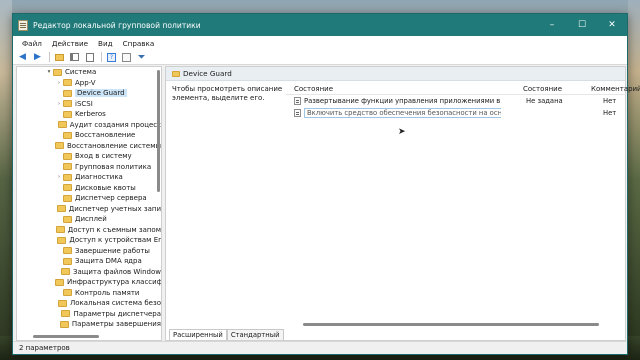  What do you see at coordinates (320, 347) in the screenshot?
I see `status-bar: 2 параметров` at bounding box center [320, 347].